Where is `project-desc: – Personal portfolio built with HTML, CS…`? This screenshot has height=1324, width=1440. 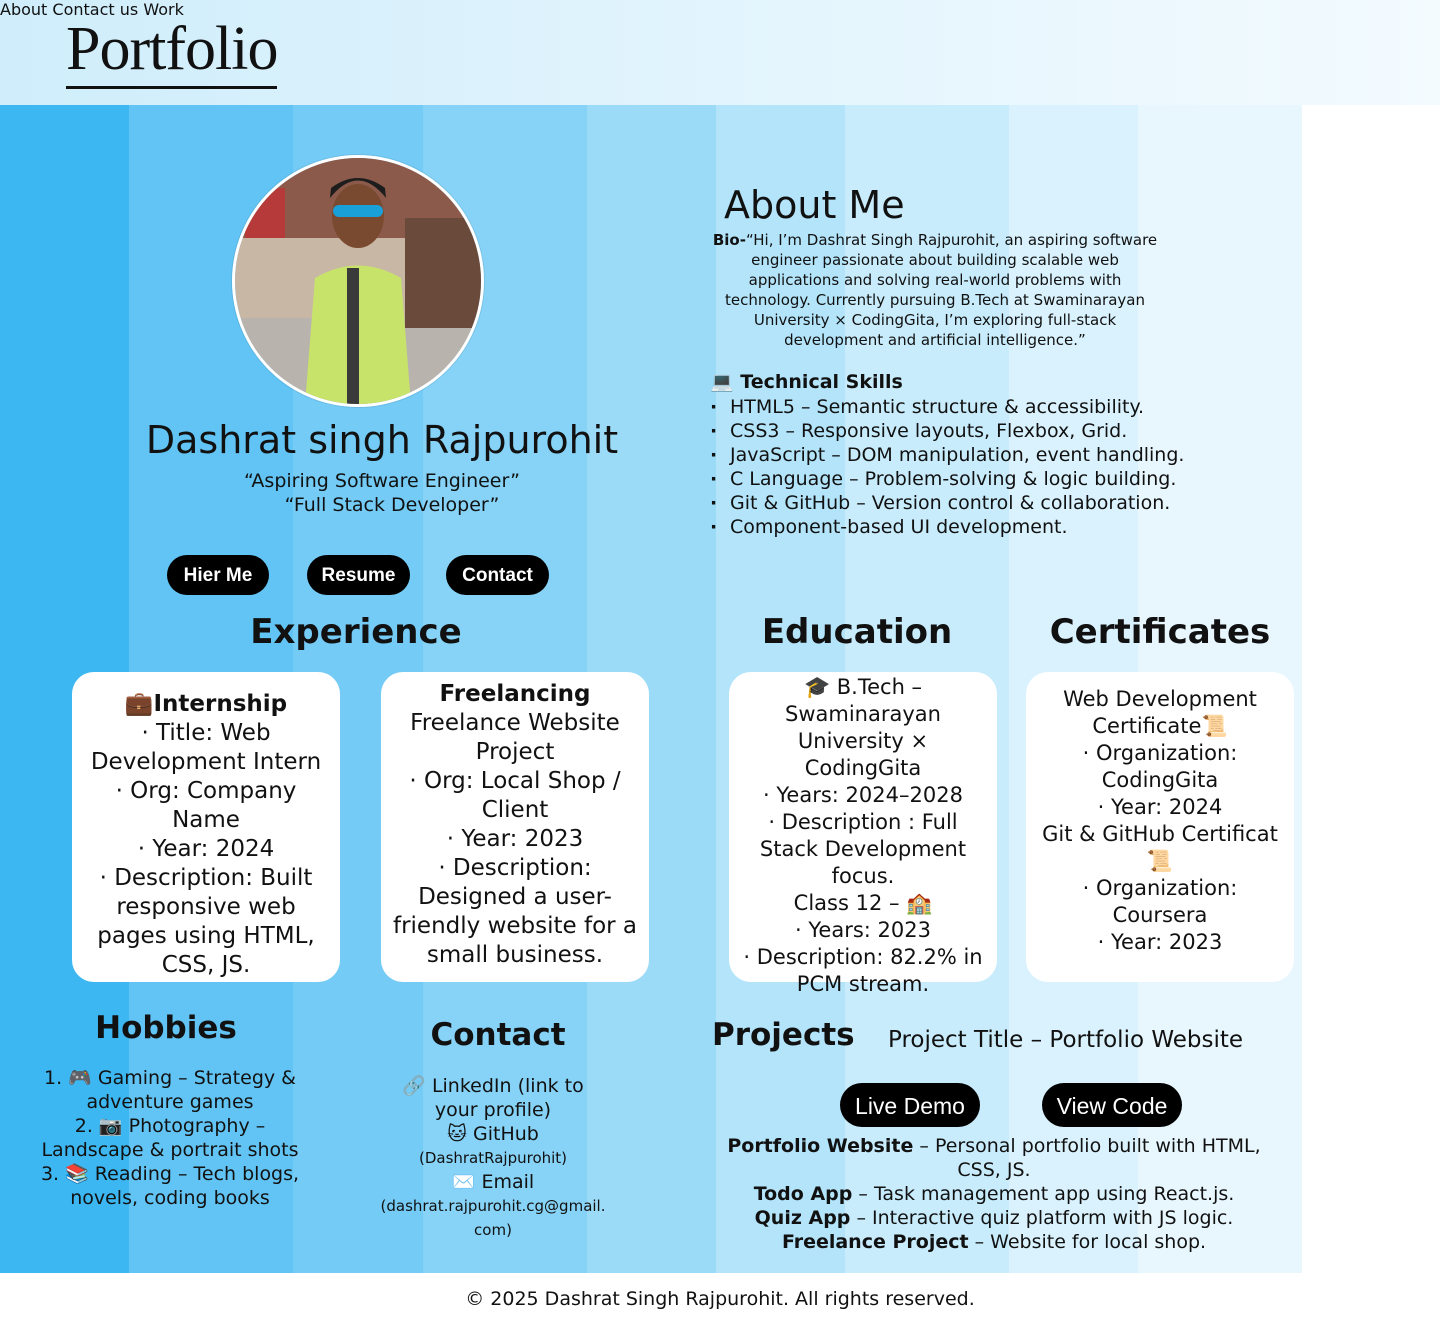 project-desc: – Personal portfolio built with HTML, CS… is located at coordinates (1087, 1158).